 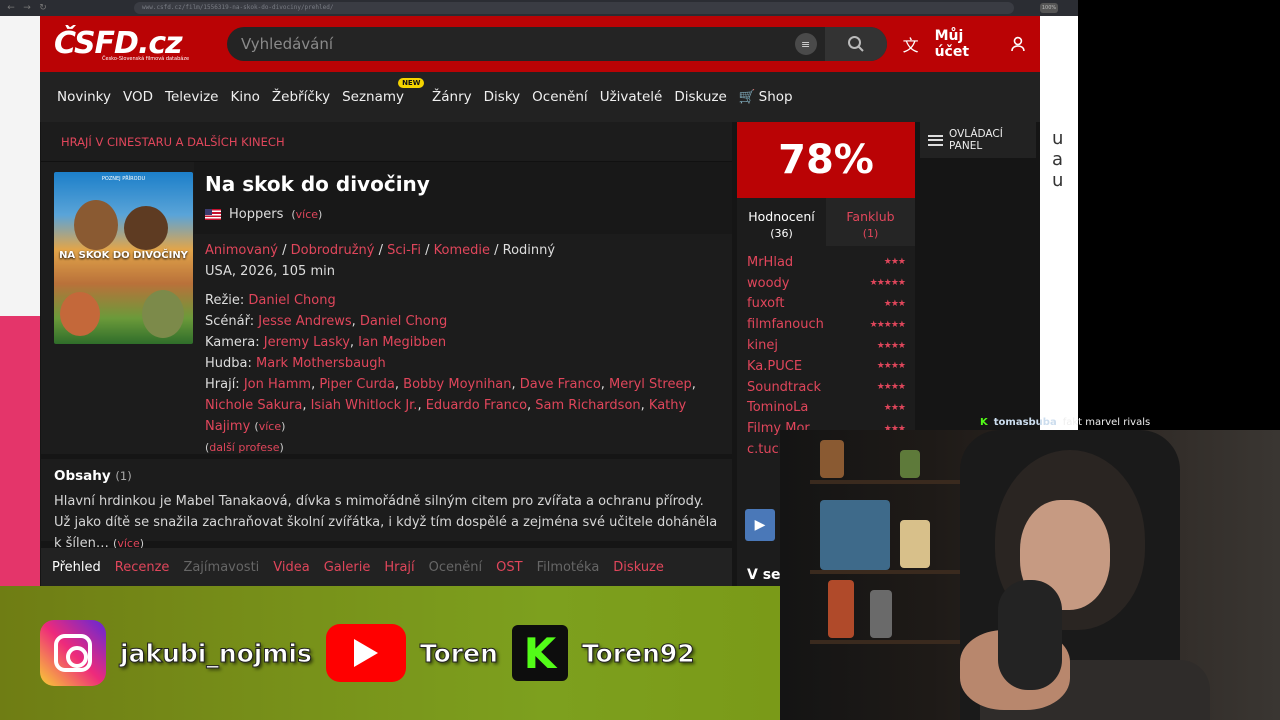 I want to click on actor-link: Bobby Moynihan, so click(x=457, y=384).